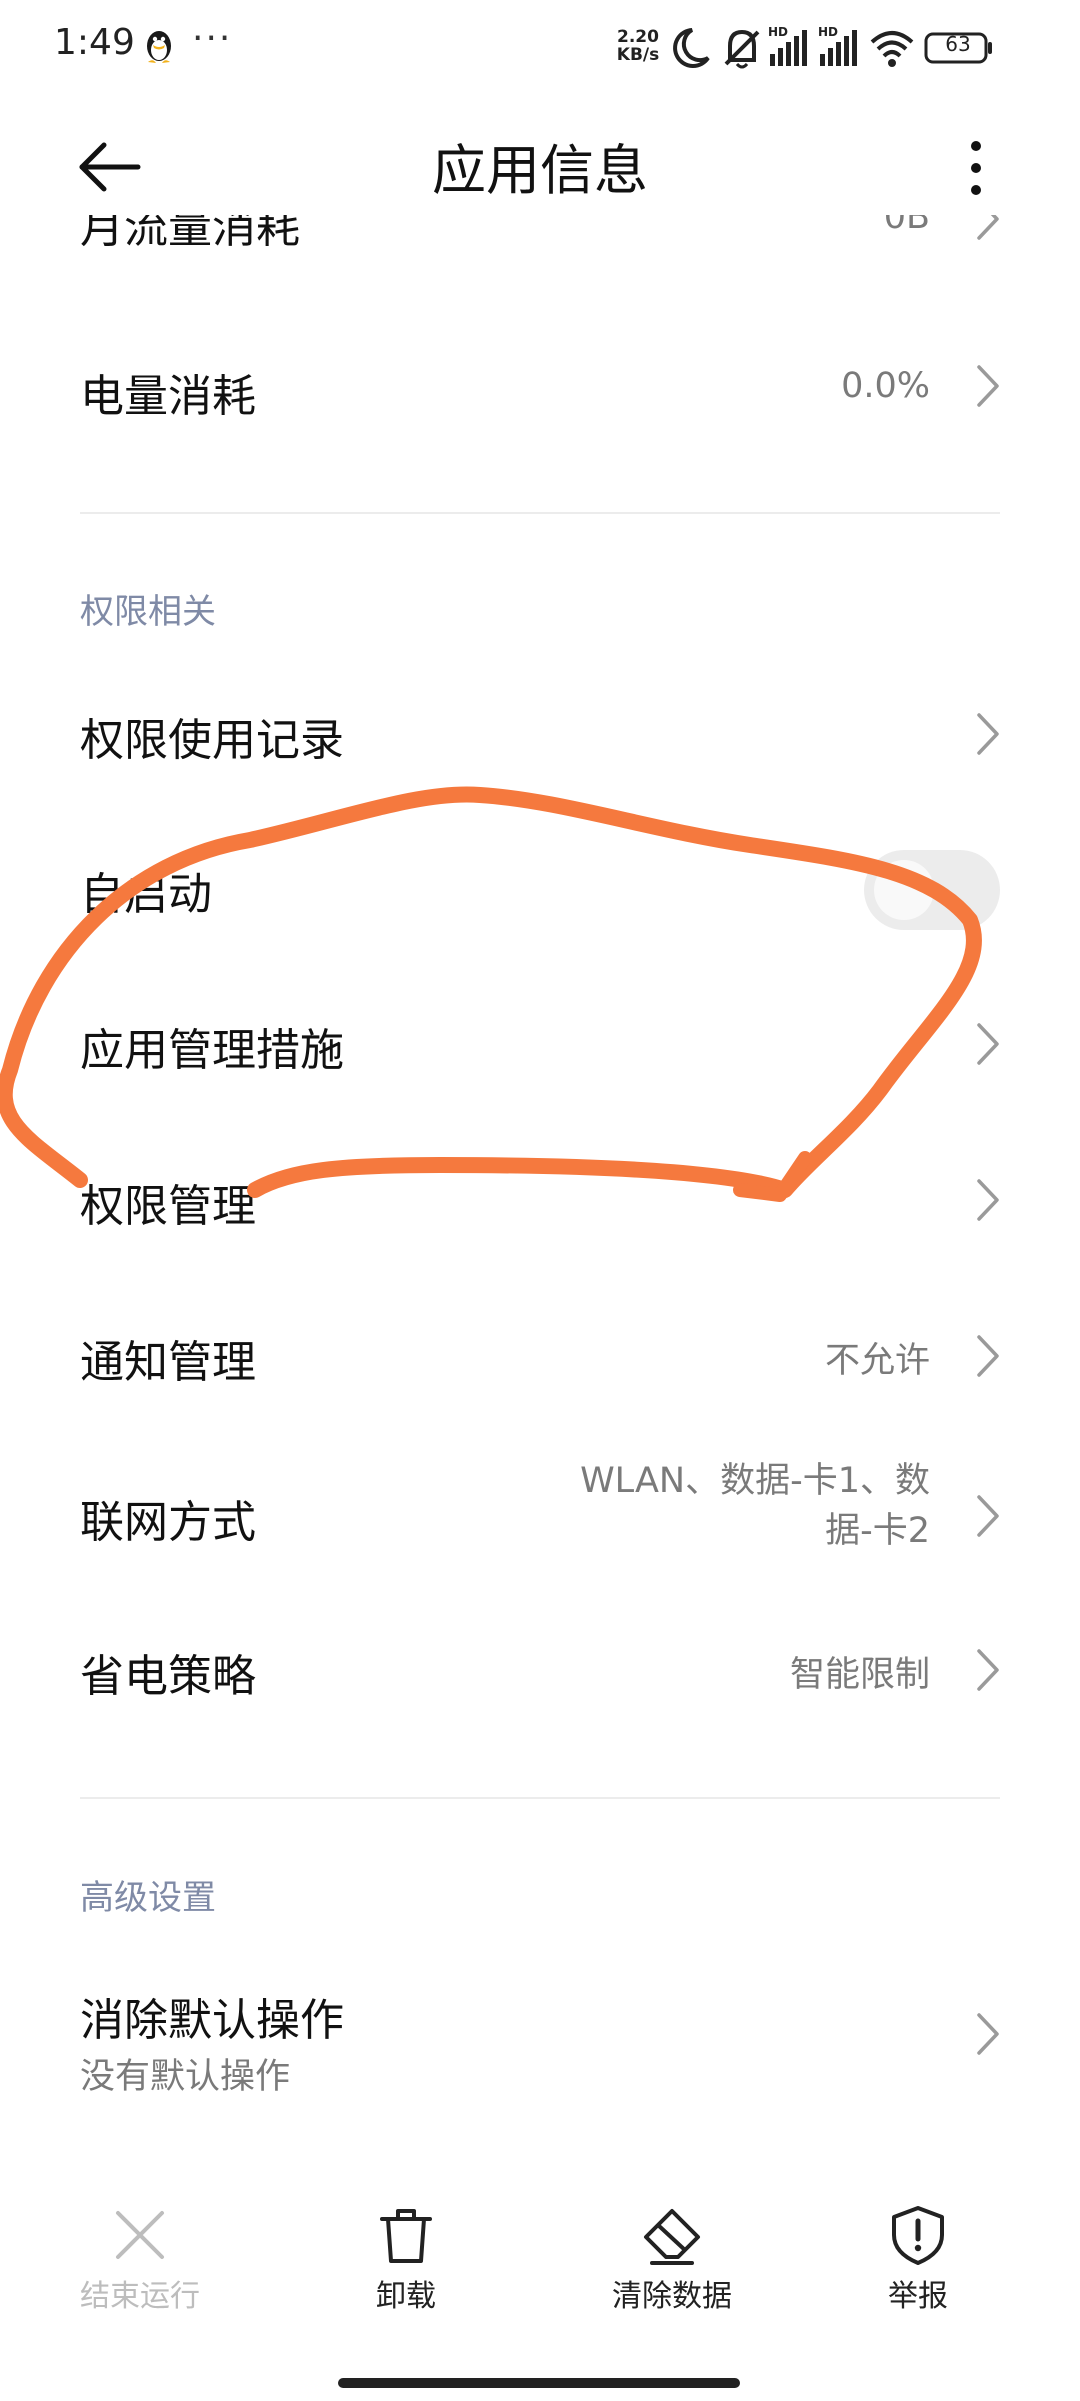  I want to click on battery-level: 63, so click(958, 44).